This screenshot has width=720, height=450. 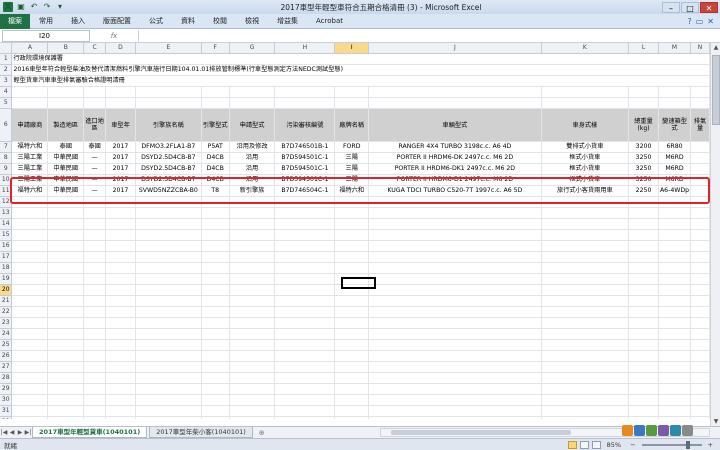 I want to click on sheet-tab-diesel-car: 2017車型年柴小客(1040101), so click(x=201, y=432).